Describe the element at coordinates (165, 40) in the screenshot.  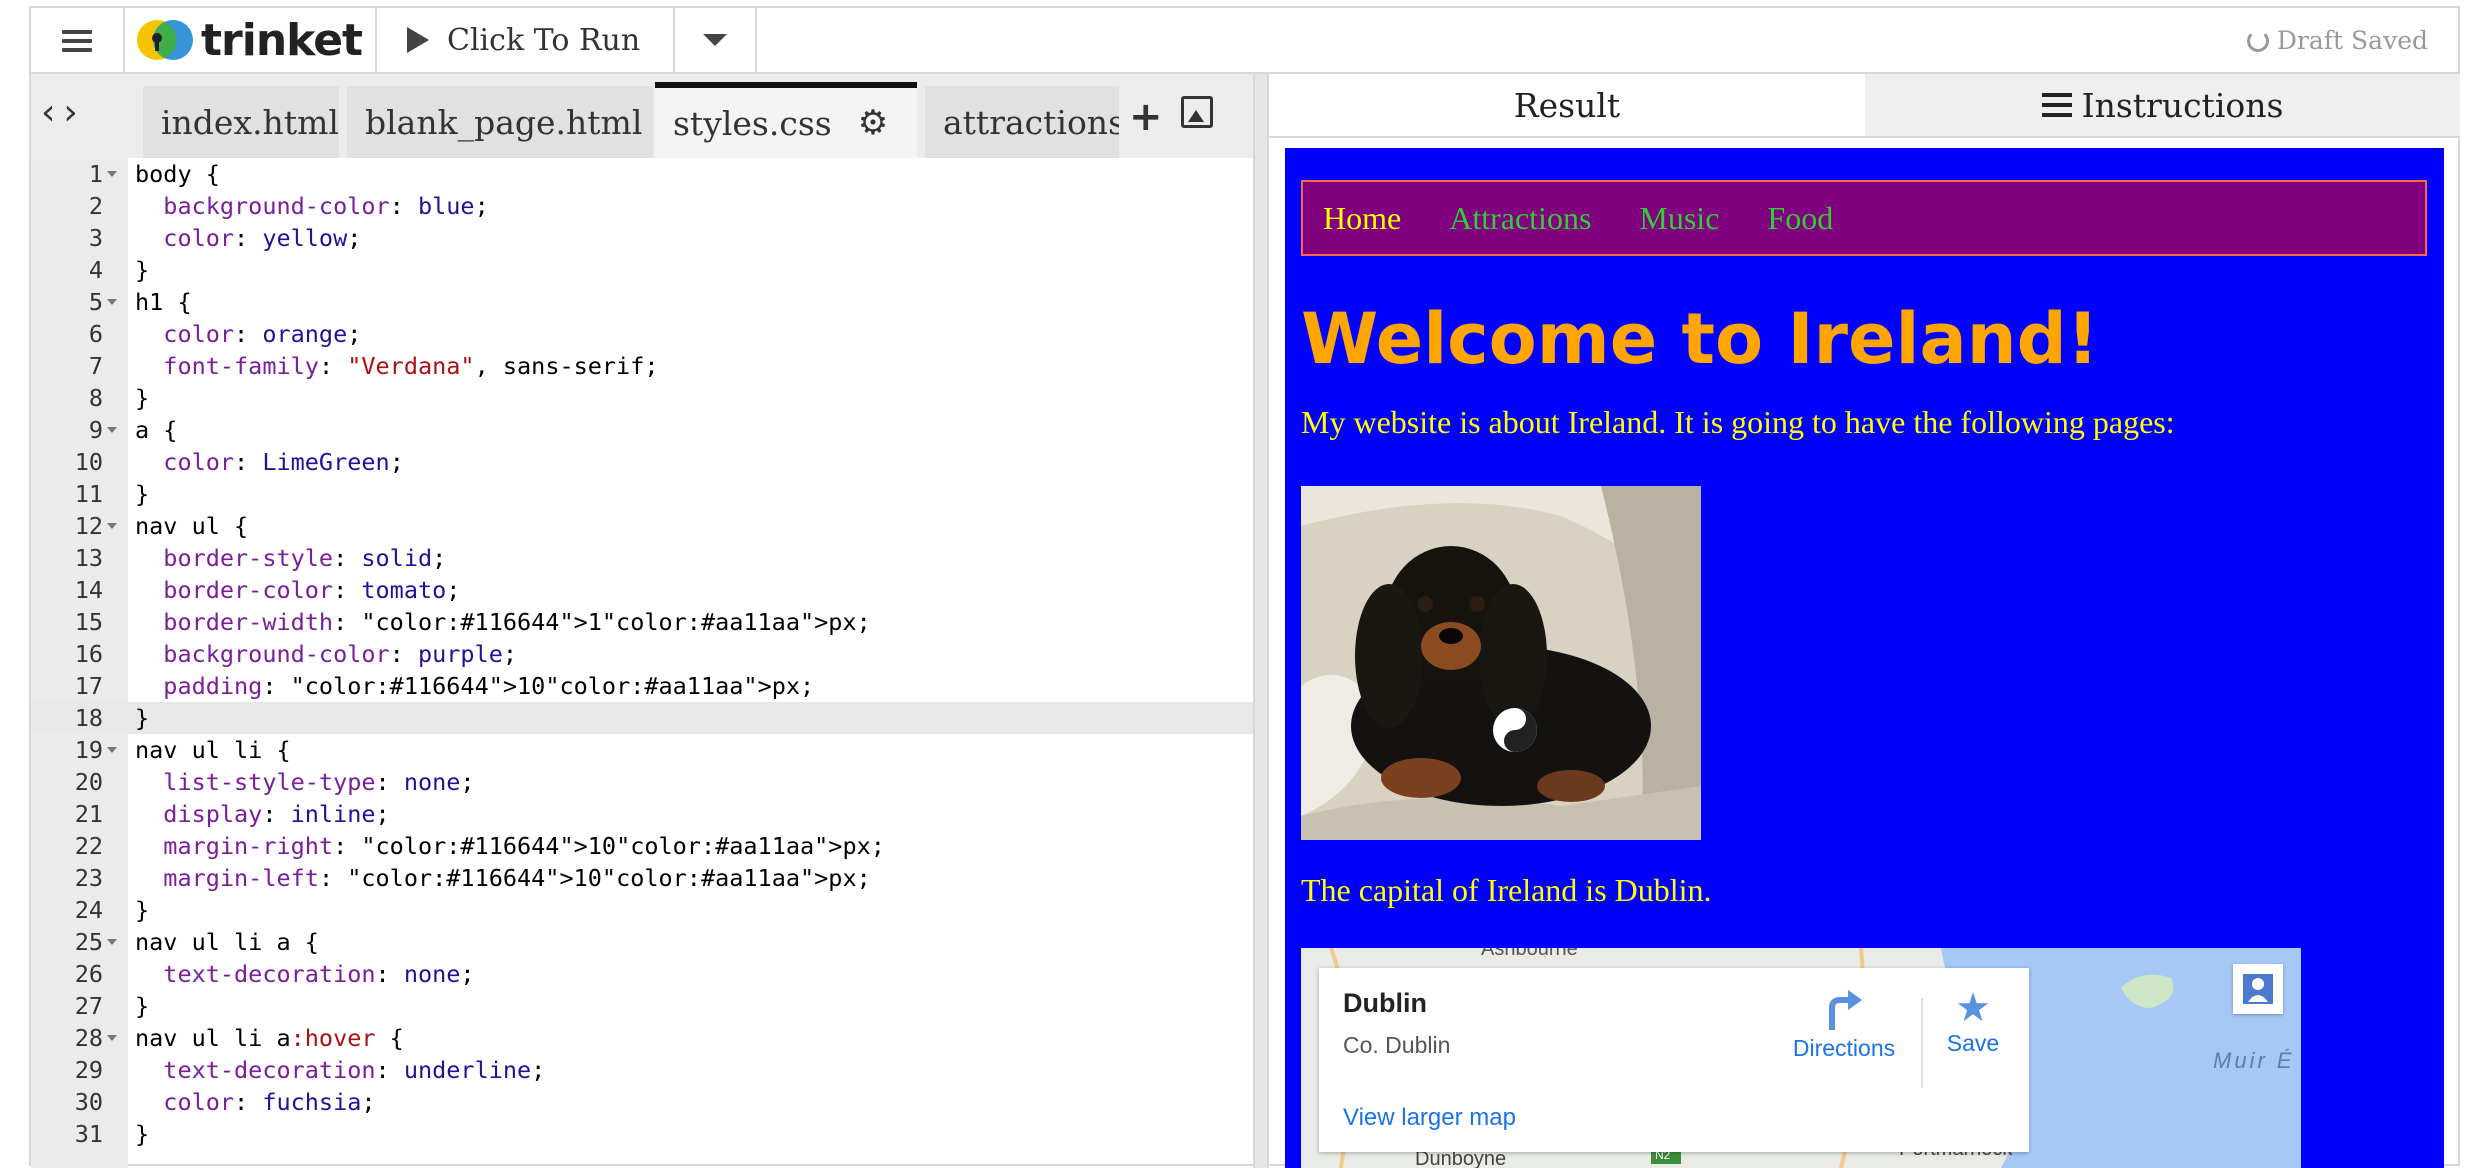
I see `trinket-logo-icon` at that location.